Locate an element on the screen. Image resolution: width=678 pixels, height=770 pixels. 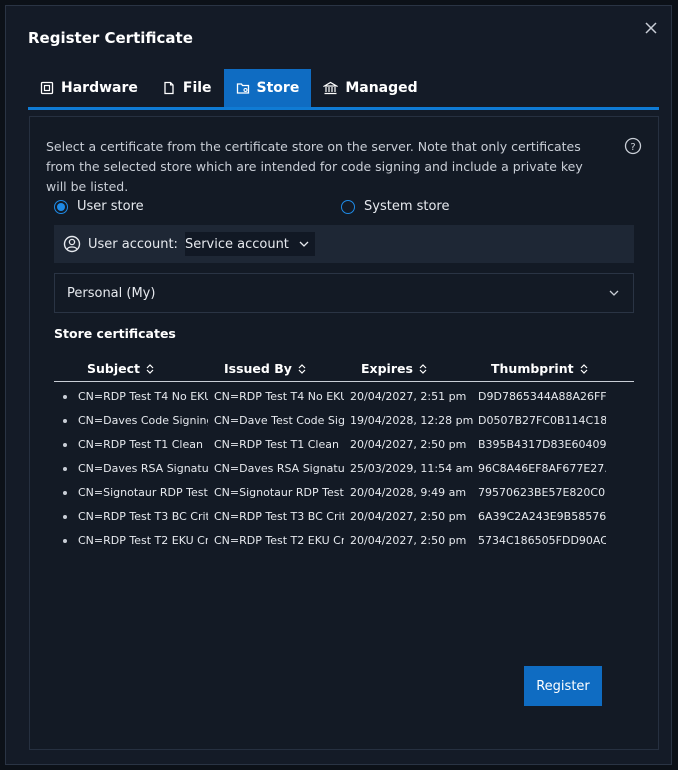
tab-store: Store is located at coordinates (267, 88).